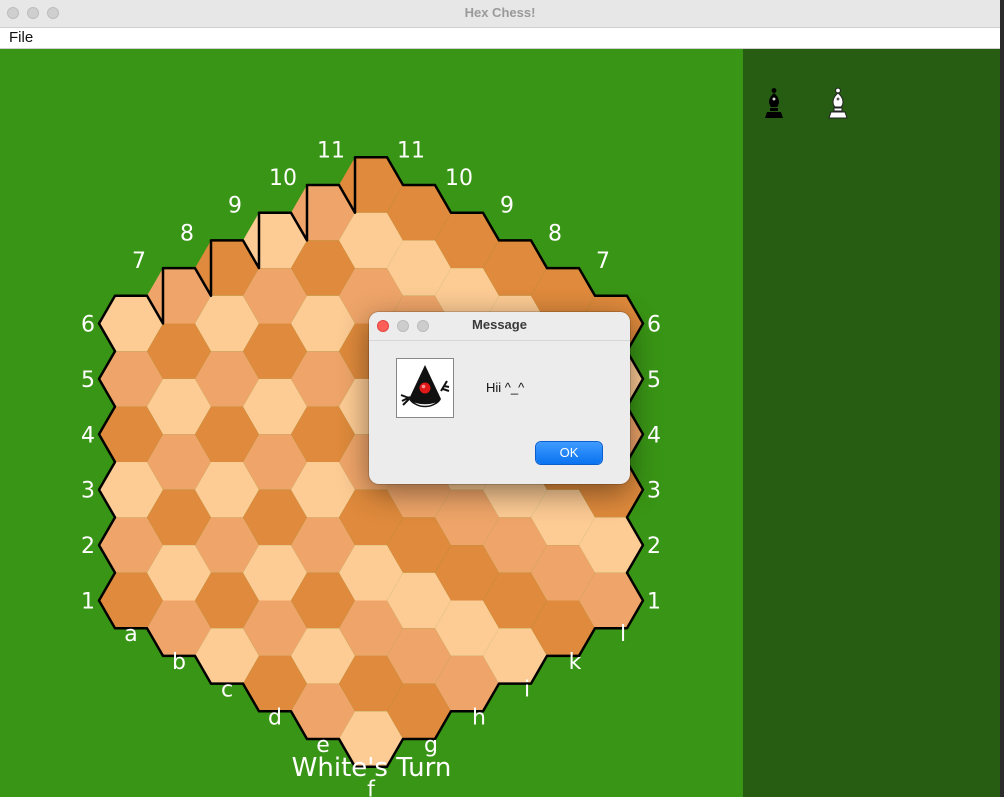 The height and width of the screenshot is (797, 1004). What do you see at coordinates (569, 453) in the screenshot?
I see `ok-button: OK` at bounding box center [569, 453].